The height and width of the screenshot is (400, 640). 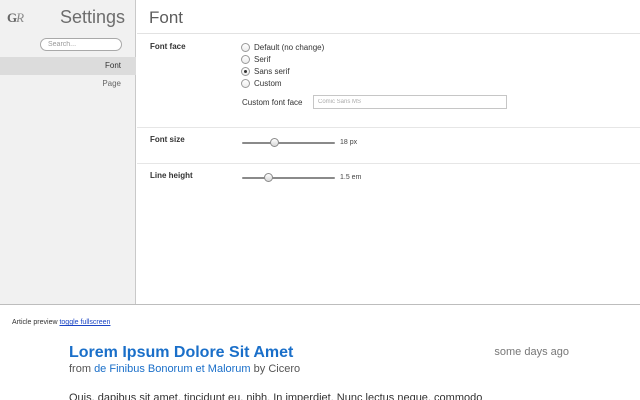 I want to click on radio-serif-label: Serif, so click(x=262, y=59).